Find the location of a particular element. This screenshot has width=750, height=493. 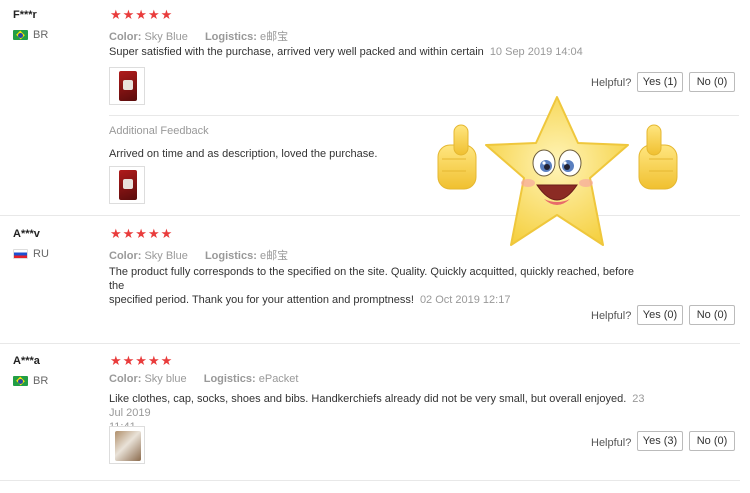

reviewer-country: RU is located at coordinates (31, 254).